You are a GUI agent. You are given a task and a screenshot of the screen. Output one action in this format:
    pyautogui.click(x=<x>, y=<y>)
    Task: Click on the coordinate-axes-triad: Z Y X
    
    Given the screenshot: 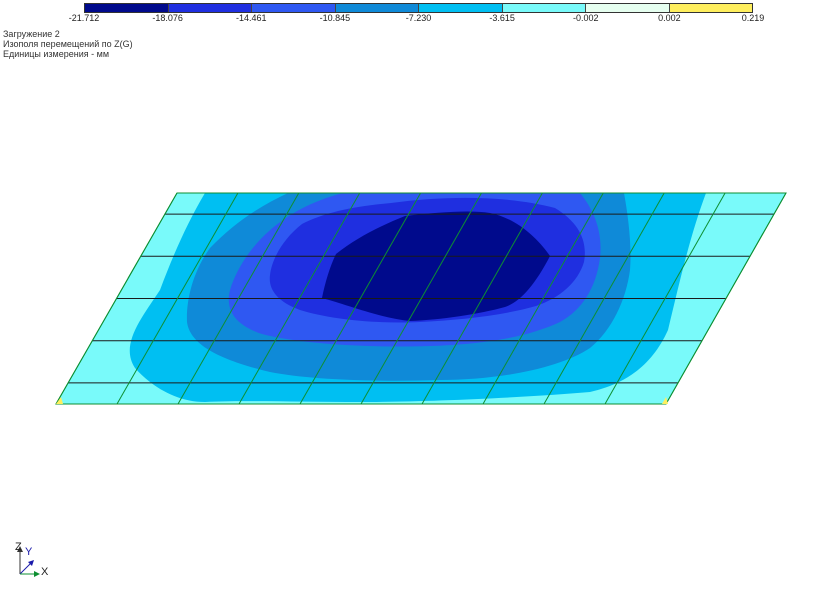 What is the action you would take?
    pyautogui.click(x=32, y=562)
    